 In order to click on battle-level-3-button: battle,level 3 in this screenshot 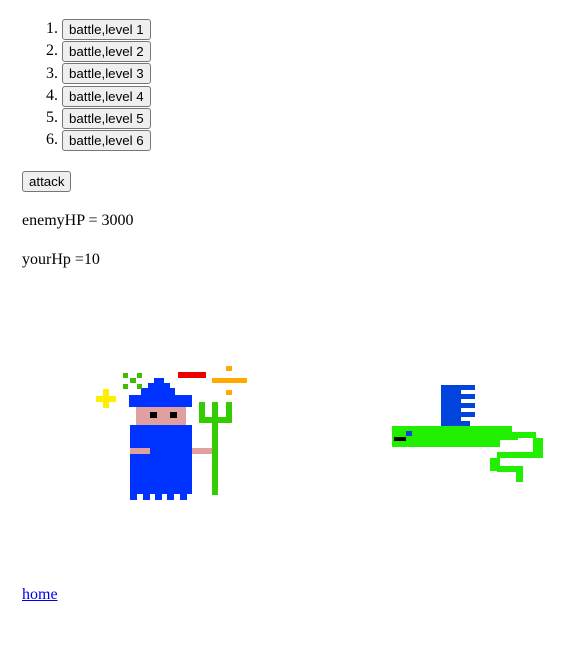, I will do `click(106, 74)`.